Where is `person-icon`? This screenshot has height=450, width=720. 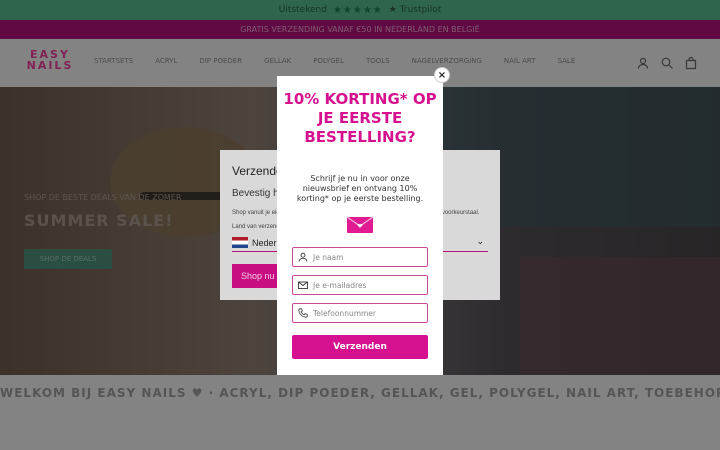 person-icon is located at coordinates (303, 257).